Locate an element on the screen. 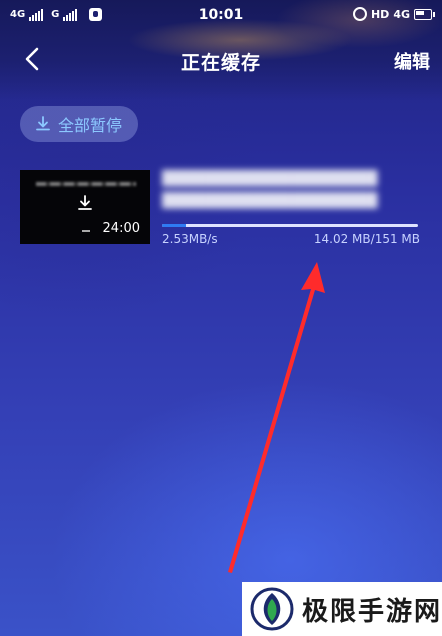 This screenshot has width=442, height=636. thumbnail-mark is located at coordinates (86, 231).